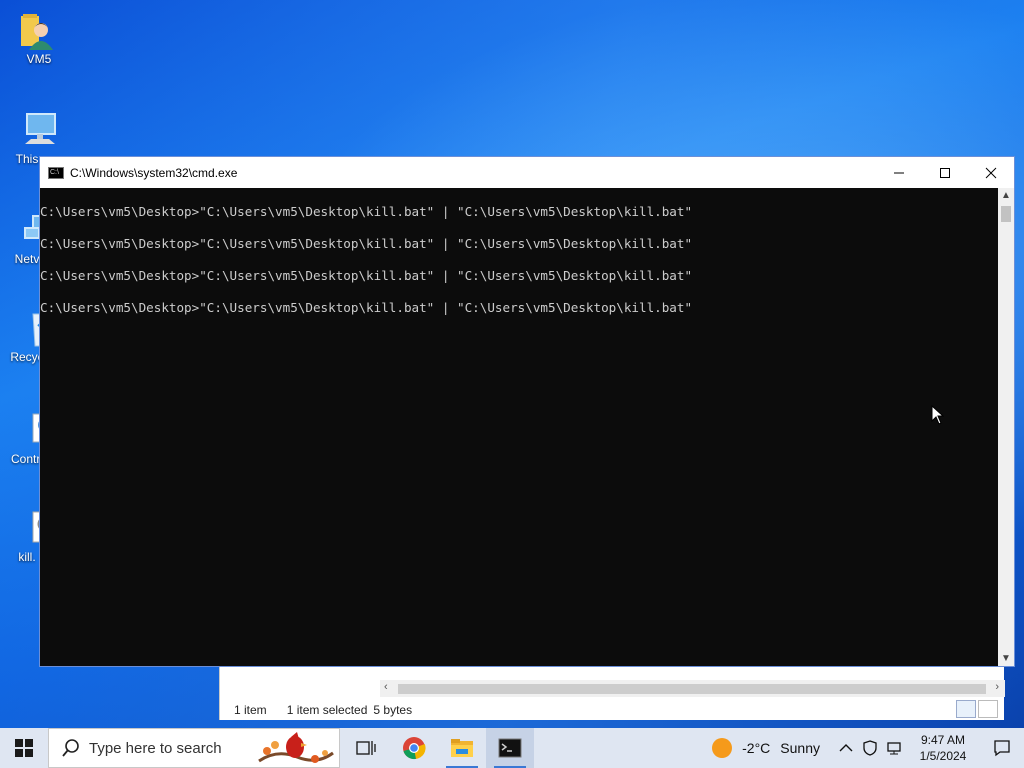 This screenshot has width=1024, height=768. What do you see at coordinates (1006, 427) in the screenshot?
I see `vertical-scrollbar: ▲ ▼` at bounding box center [1006, 427].